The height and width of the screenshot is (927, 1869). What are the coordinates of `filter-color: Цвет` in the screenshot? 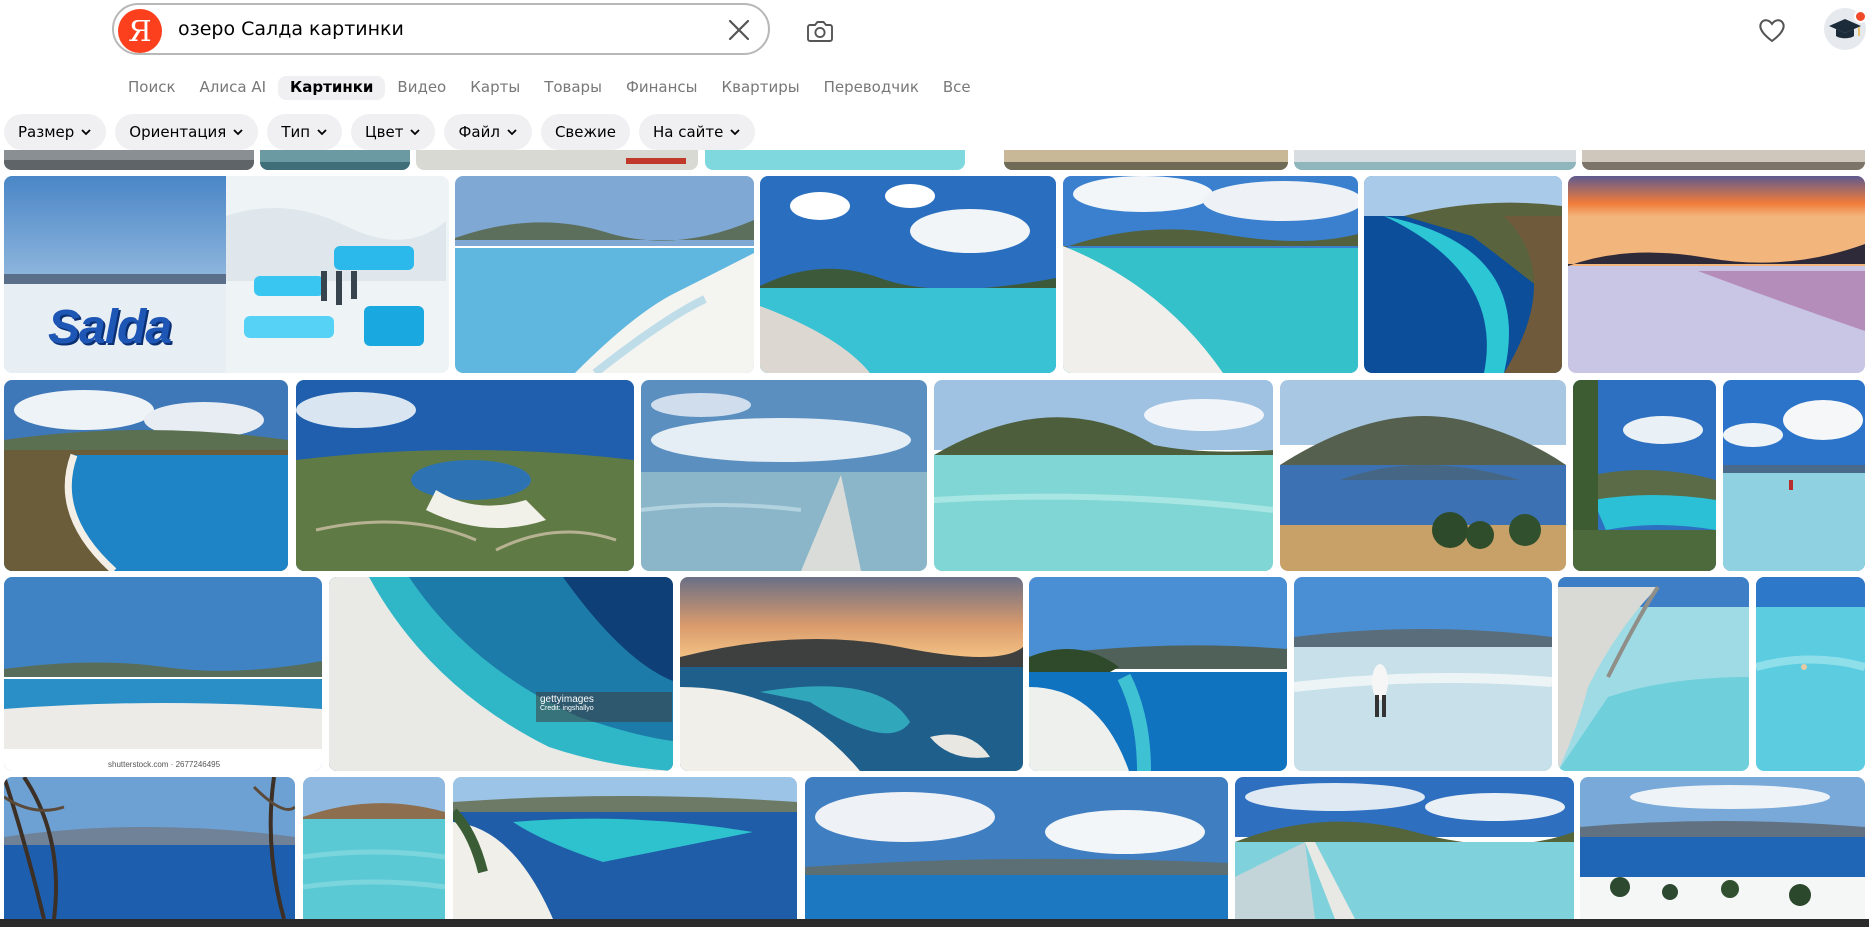 It's located at (393, 132).